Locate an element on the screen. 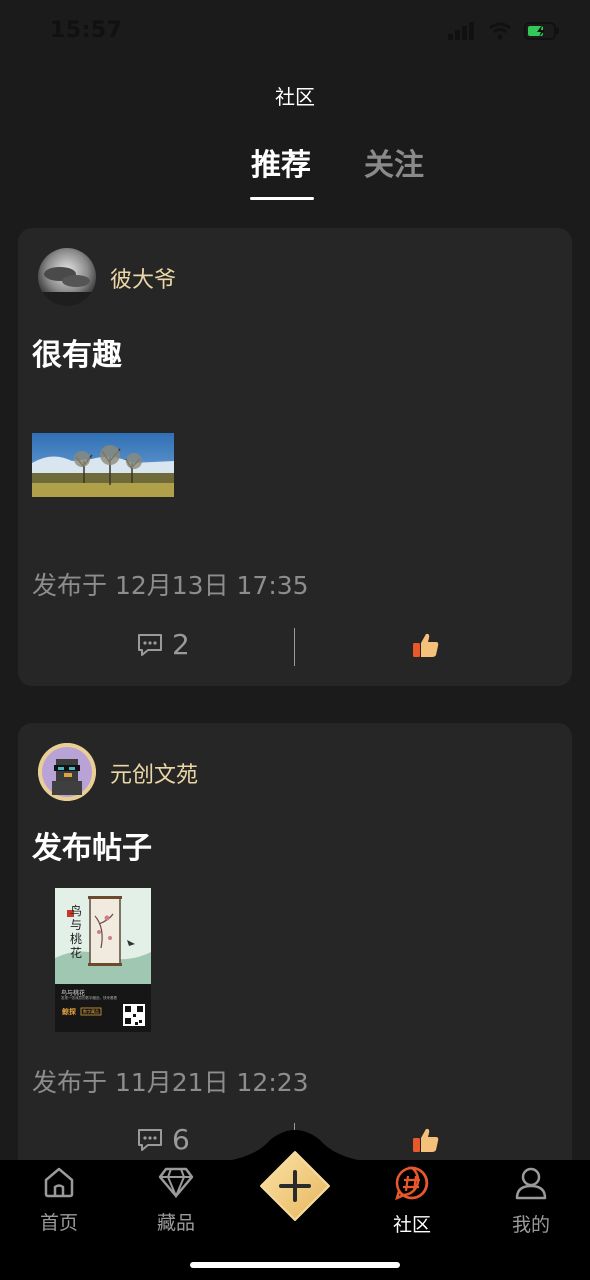 The height and width of the screenshot is (1280, 590). post-actions: 2 is located at coordinates (295, 648).